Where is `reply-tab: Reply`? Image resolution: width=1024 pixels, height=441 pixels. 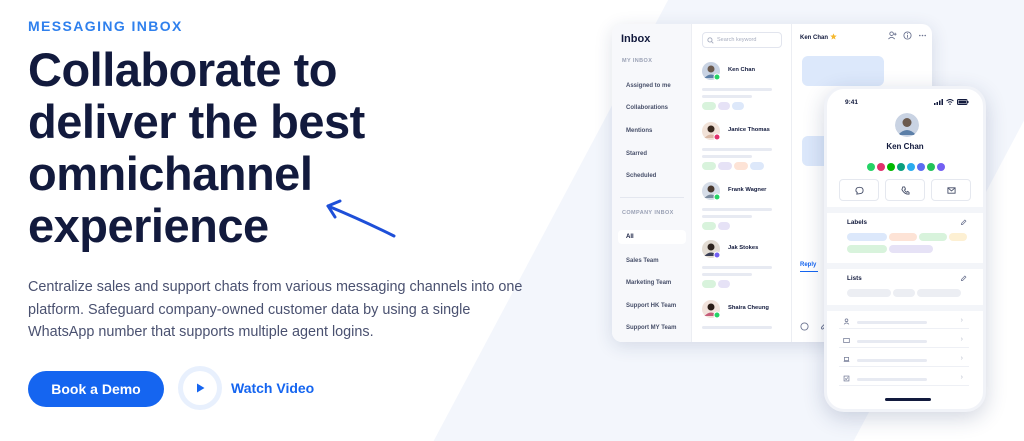
reply-tab: Reply is located at coordinates (808, 265).